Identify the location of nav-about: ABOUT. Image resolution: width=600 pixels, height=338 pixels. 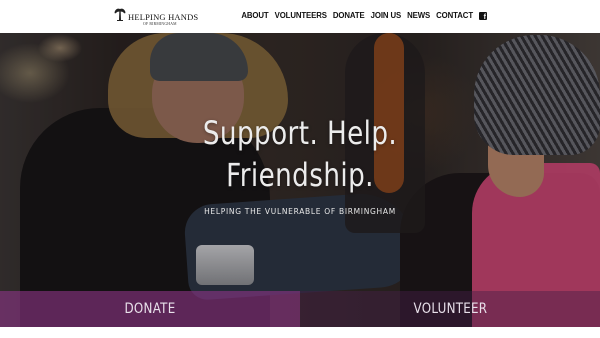
(254, 15).